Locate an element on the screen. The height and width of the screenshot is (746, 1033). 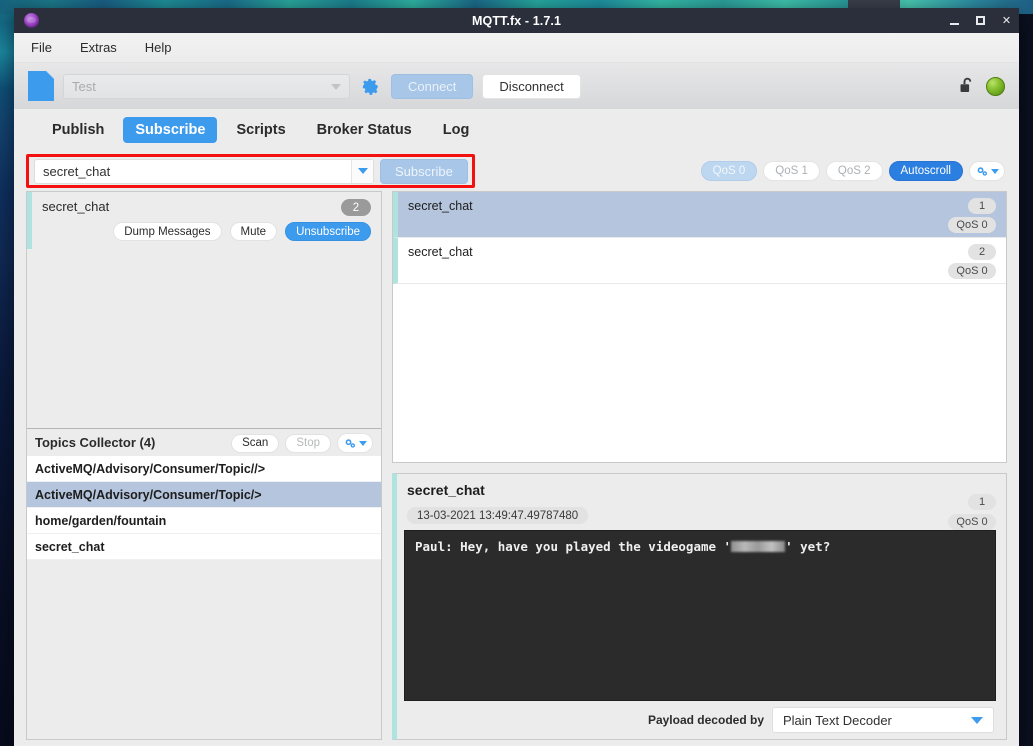
decoder-select: Plain Text Decoder is located at coordinates (883, 720).